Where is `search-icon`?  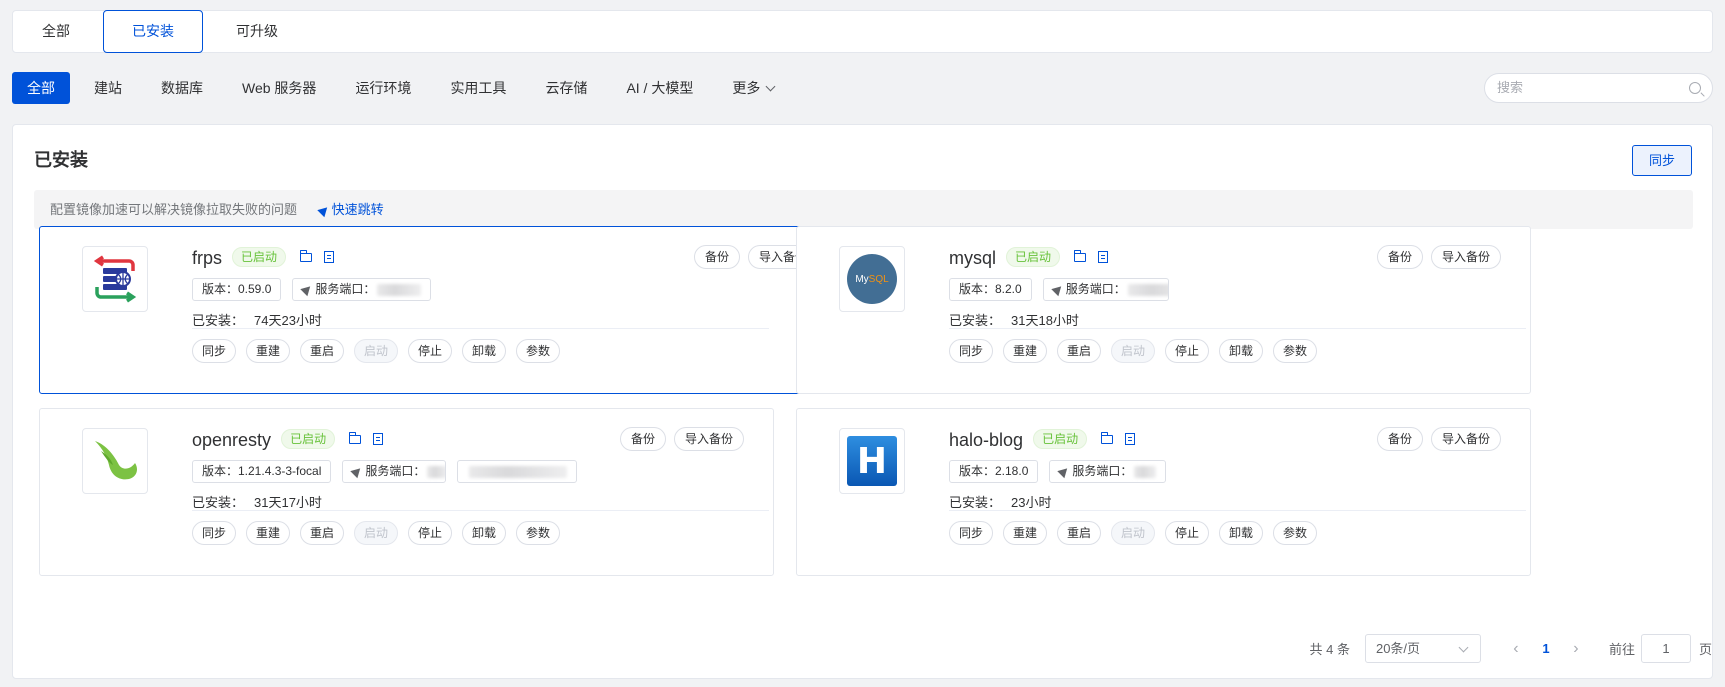 search-icon is located at coordinates (1695, 88).